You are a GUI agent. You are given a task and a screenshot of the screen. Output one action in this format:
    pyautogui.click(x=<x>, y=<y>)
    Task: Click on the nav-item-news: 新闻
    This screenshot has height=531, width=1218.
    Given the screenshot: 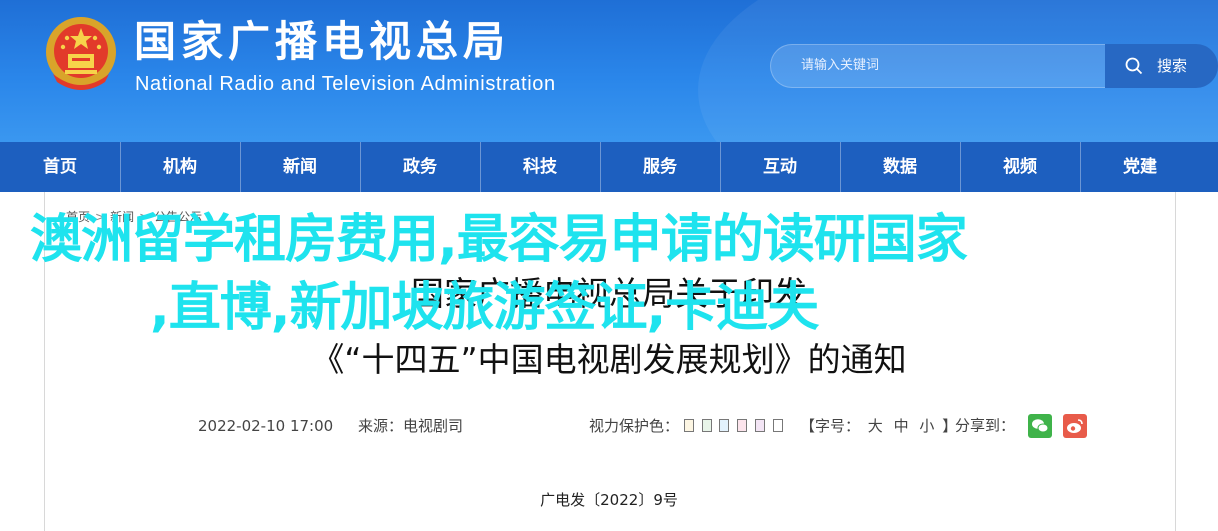 What is the action you would take?
    pyautogui.click(x=300, y=167)
    